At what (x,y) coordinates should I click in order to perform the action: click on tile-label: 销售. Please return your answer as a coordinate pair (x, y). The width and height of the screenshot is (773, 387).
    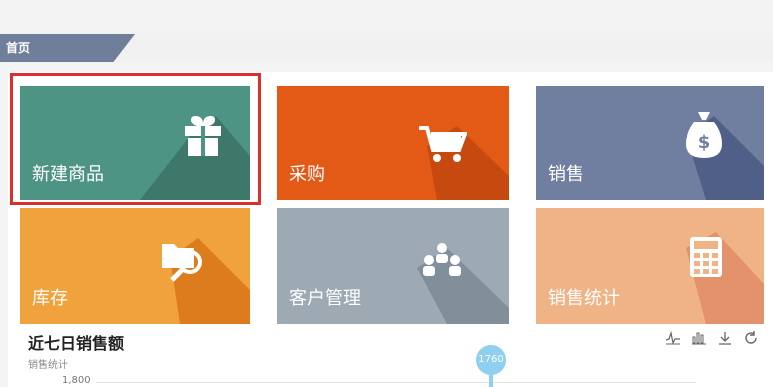
    Looking at the image, I should click on (566, 174).